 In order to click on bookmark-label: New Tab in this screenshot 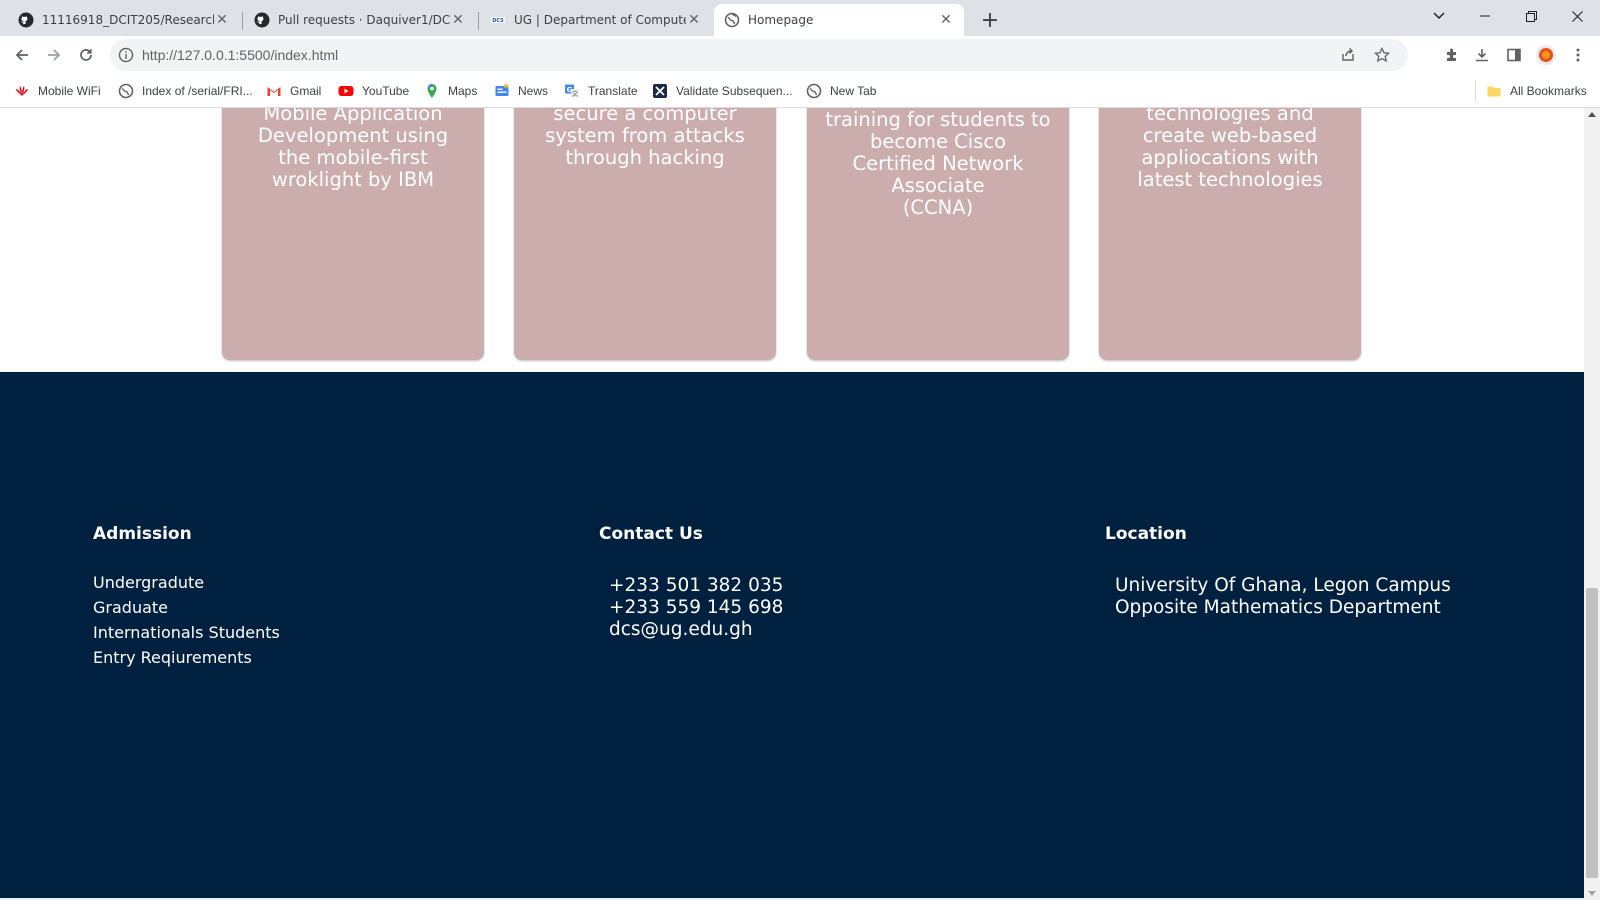, I will do `click(853, 91)`.